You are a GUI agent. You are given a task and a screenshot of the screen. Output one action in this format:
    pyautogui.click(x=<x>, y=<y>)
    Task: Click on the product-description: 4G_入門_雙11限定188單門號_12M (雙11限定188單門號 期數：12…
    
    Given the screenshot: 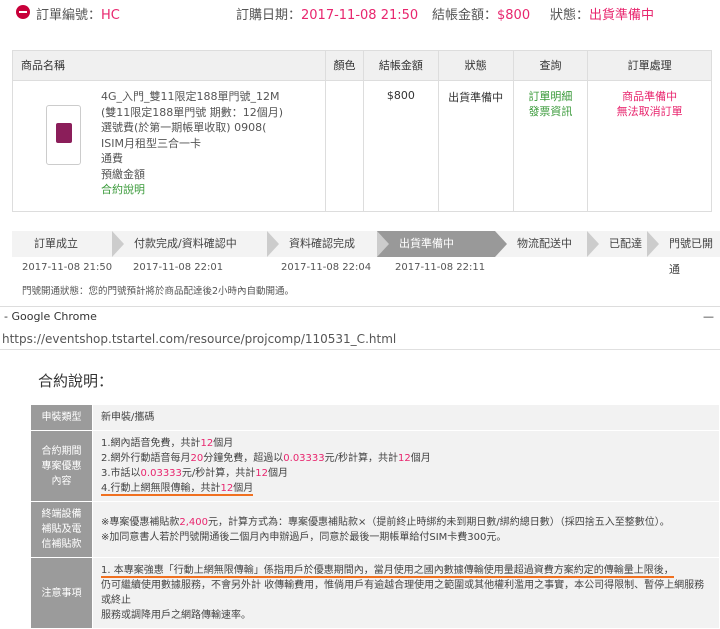 What is the action you would take?
    pyautogui.click(x=196, y=150)
    